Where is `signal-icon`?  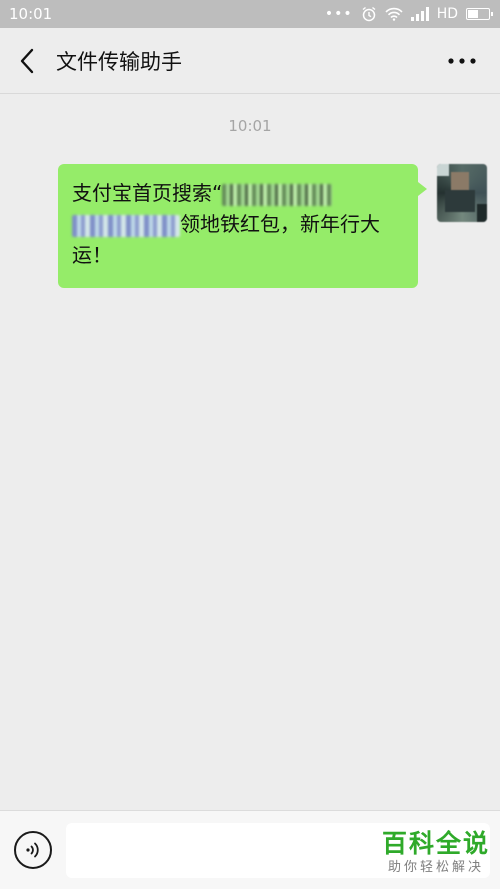
signal-icon is located at coordinates (419, 14).